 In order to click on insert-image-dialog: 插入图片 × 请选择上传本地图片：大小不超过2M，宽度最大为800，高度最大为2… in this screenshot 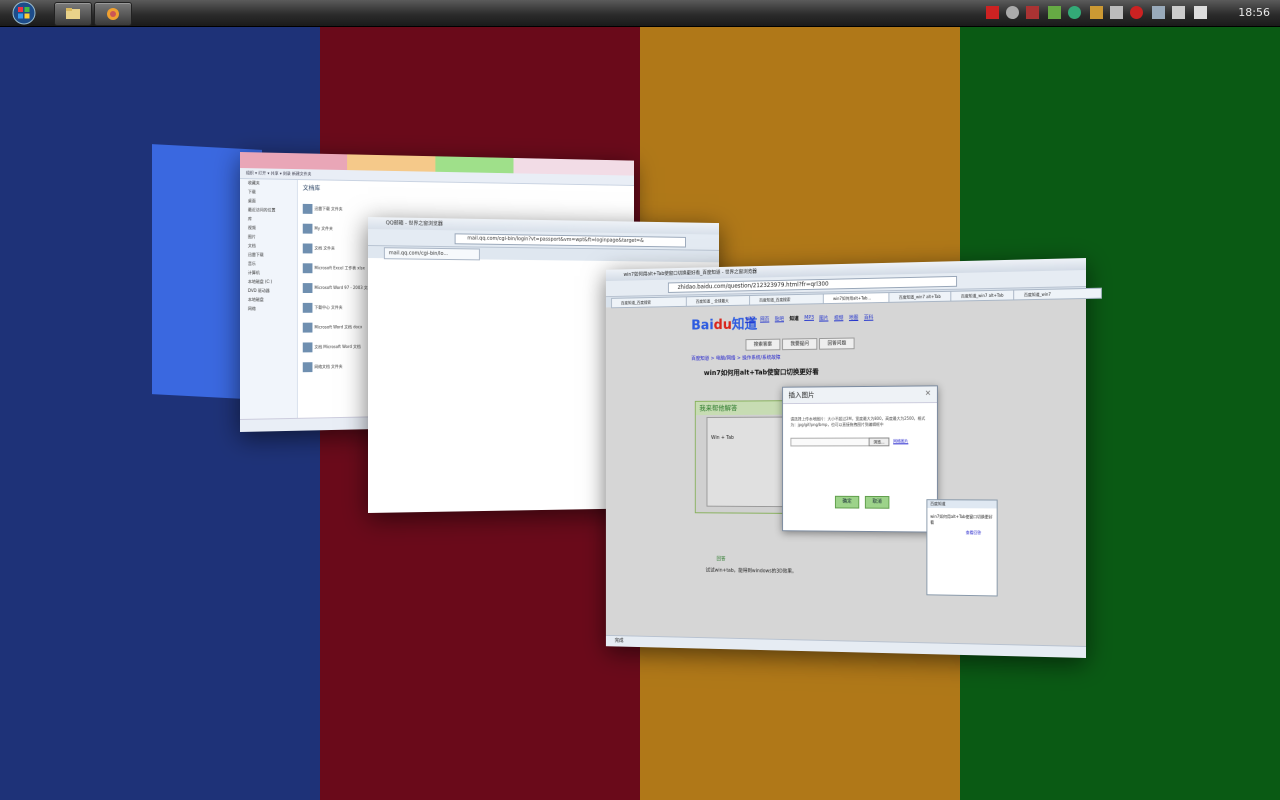, I will do `click(860, 458)`.